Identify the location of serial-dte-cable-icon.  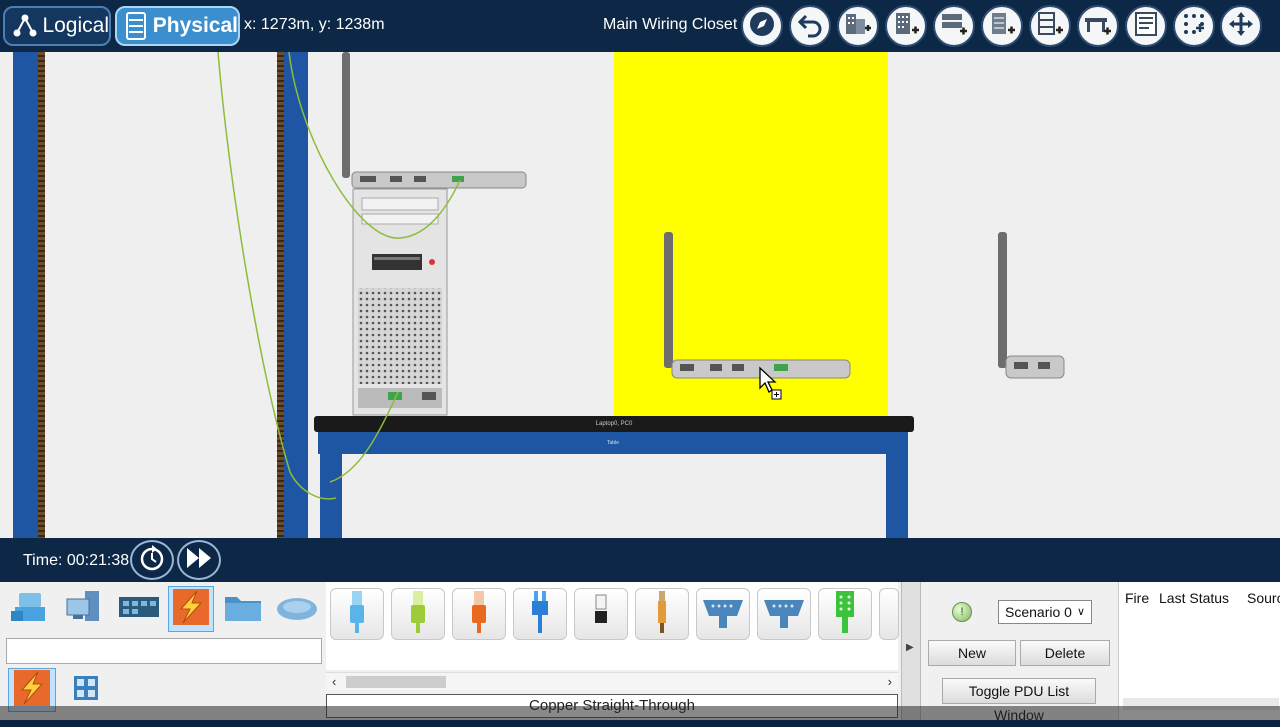
(784, 614).